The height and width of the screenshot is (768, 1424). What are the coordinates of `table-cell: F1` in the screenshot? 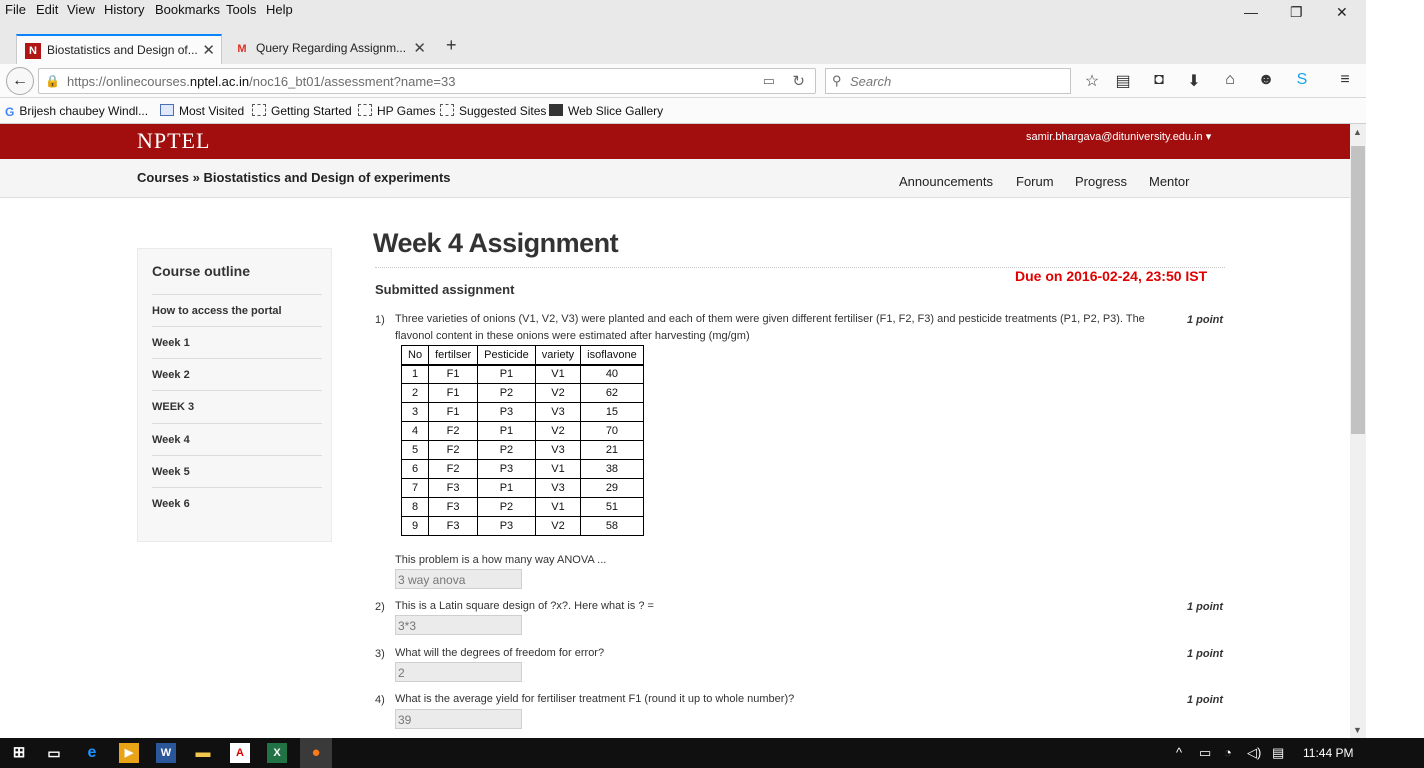 It's located at (453, 412).